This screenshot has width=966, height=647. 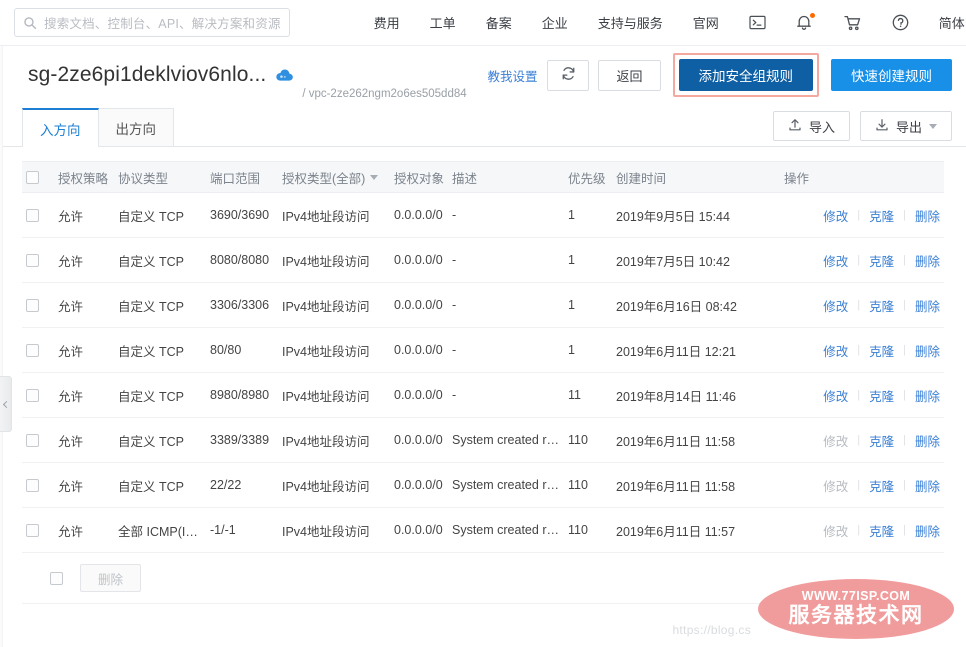 I want to click on header-select-all, so click(x=38, y=177).